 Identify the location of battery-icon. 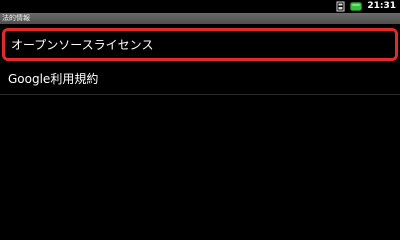
(356, 6).